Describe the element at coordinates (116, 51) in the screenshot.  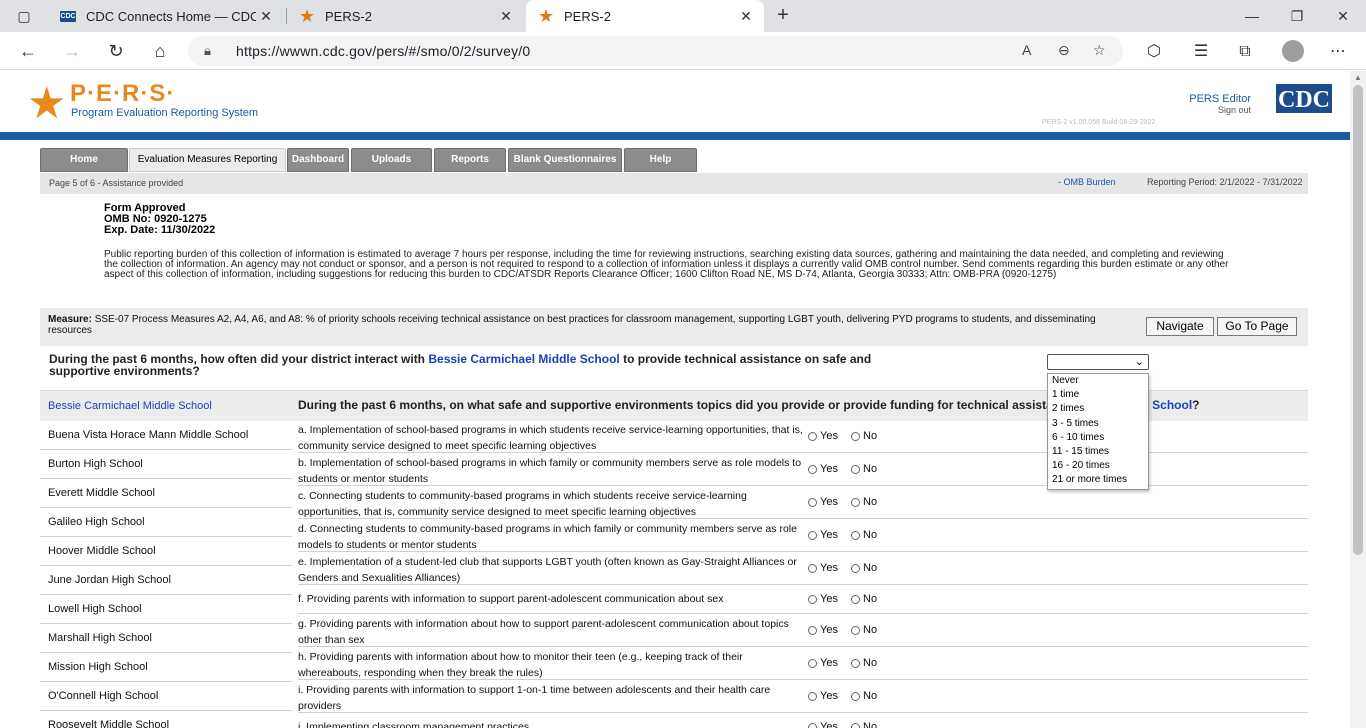
I see `refresh-icon: ↻` at that location.